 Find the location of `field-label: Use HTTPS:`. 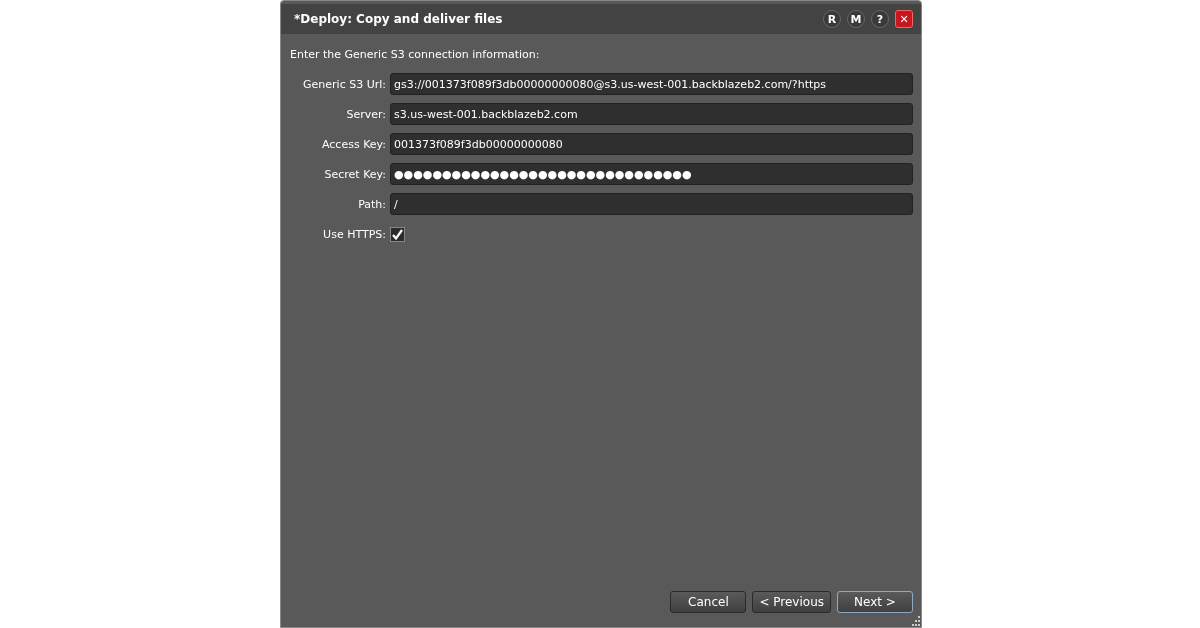

field-label: Use HTTPS: is located at coordinates (354, 234).